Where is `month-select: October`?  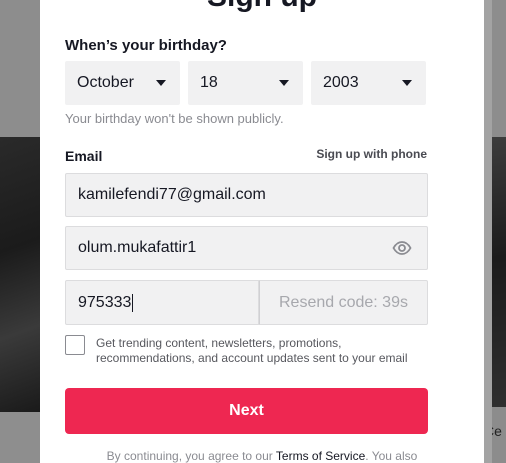
month-select: October is located at coordinates (122, 83).